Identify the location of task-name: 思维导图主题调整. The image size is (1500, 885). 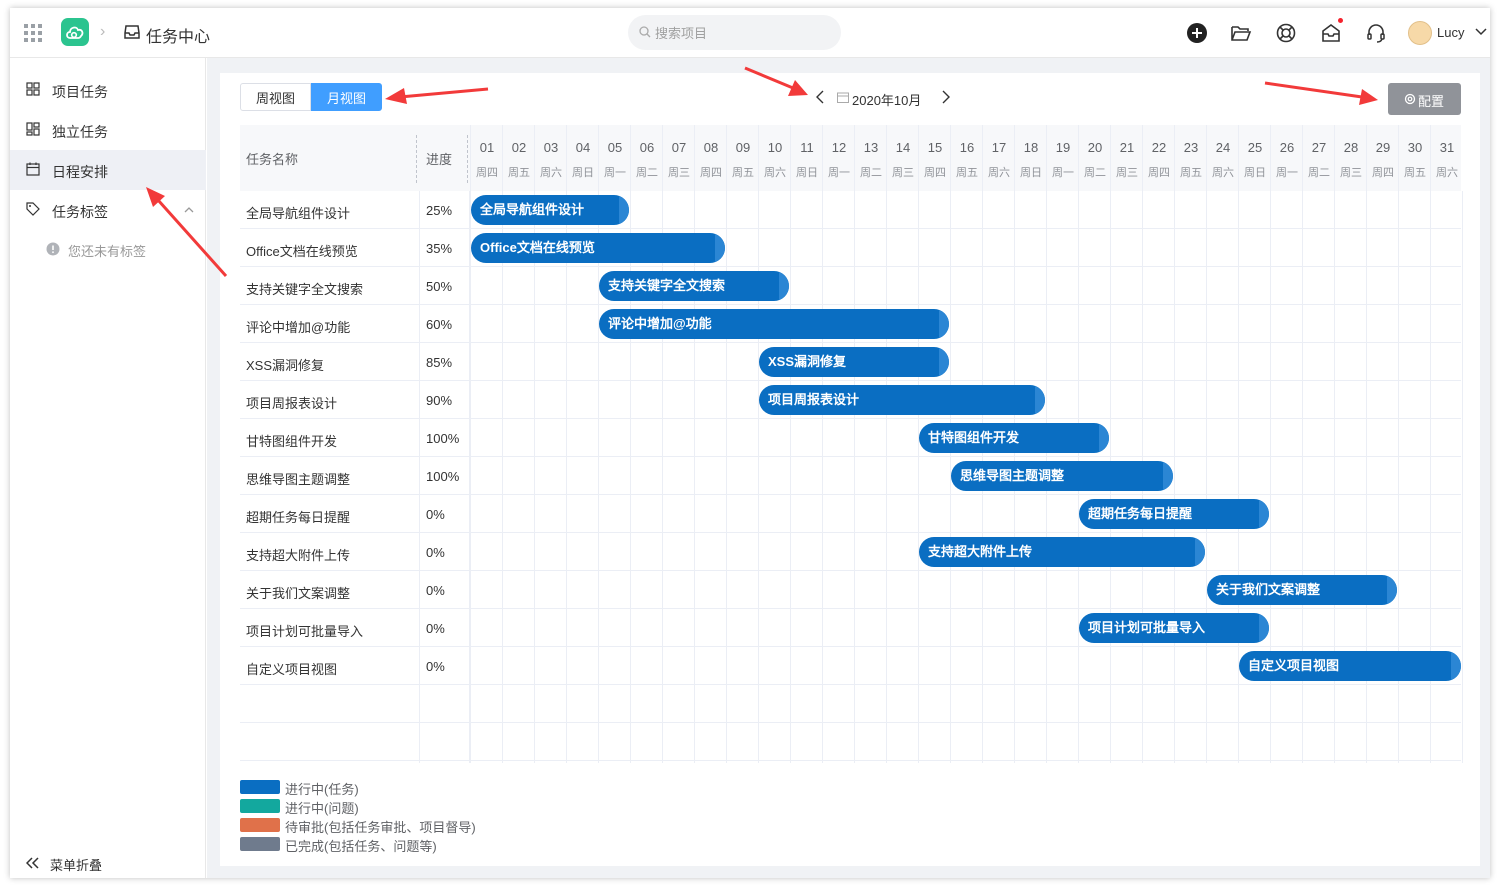
(298, 479).